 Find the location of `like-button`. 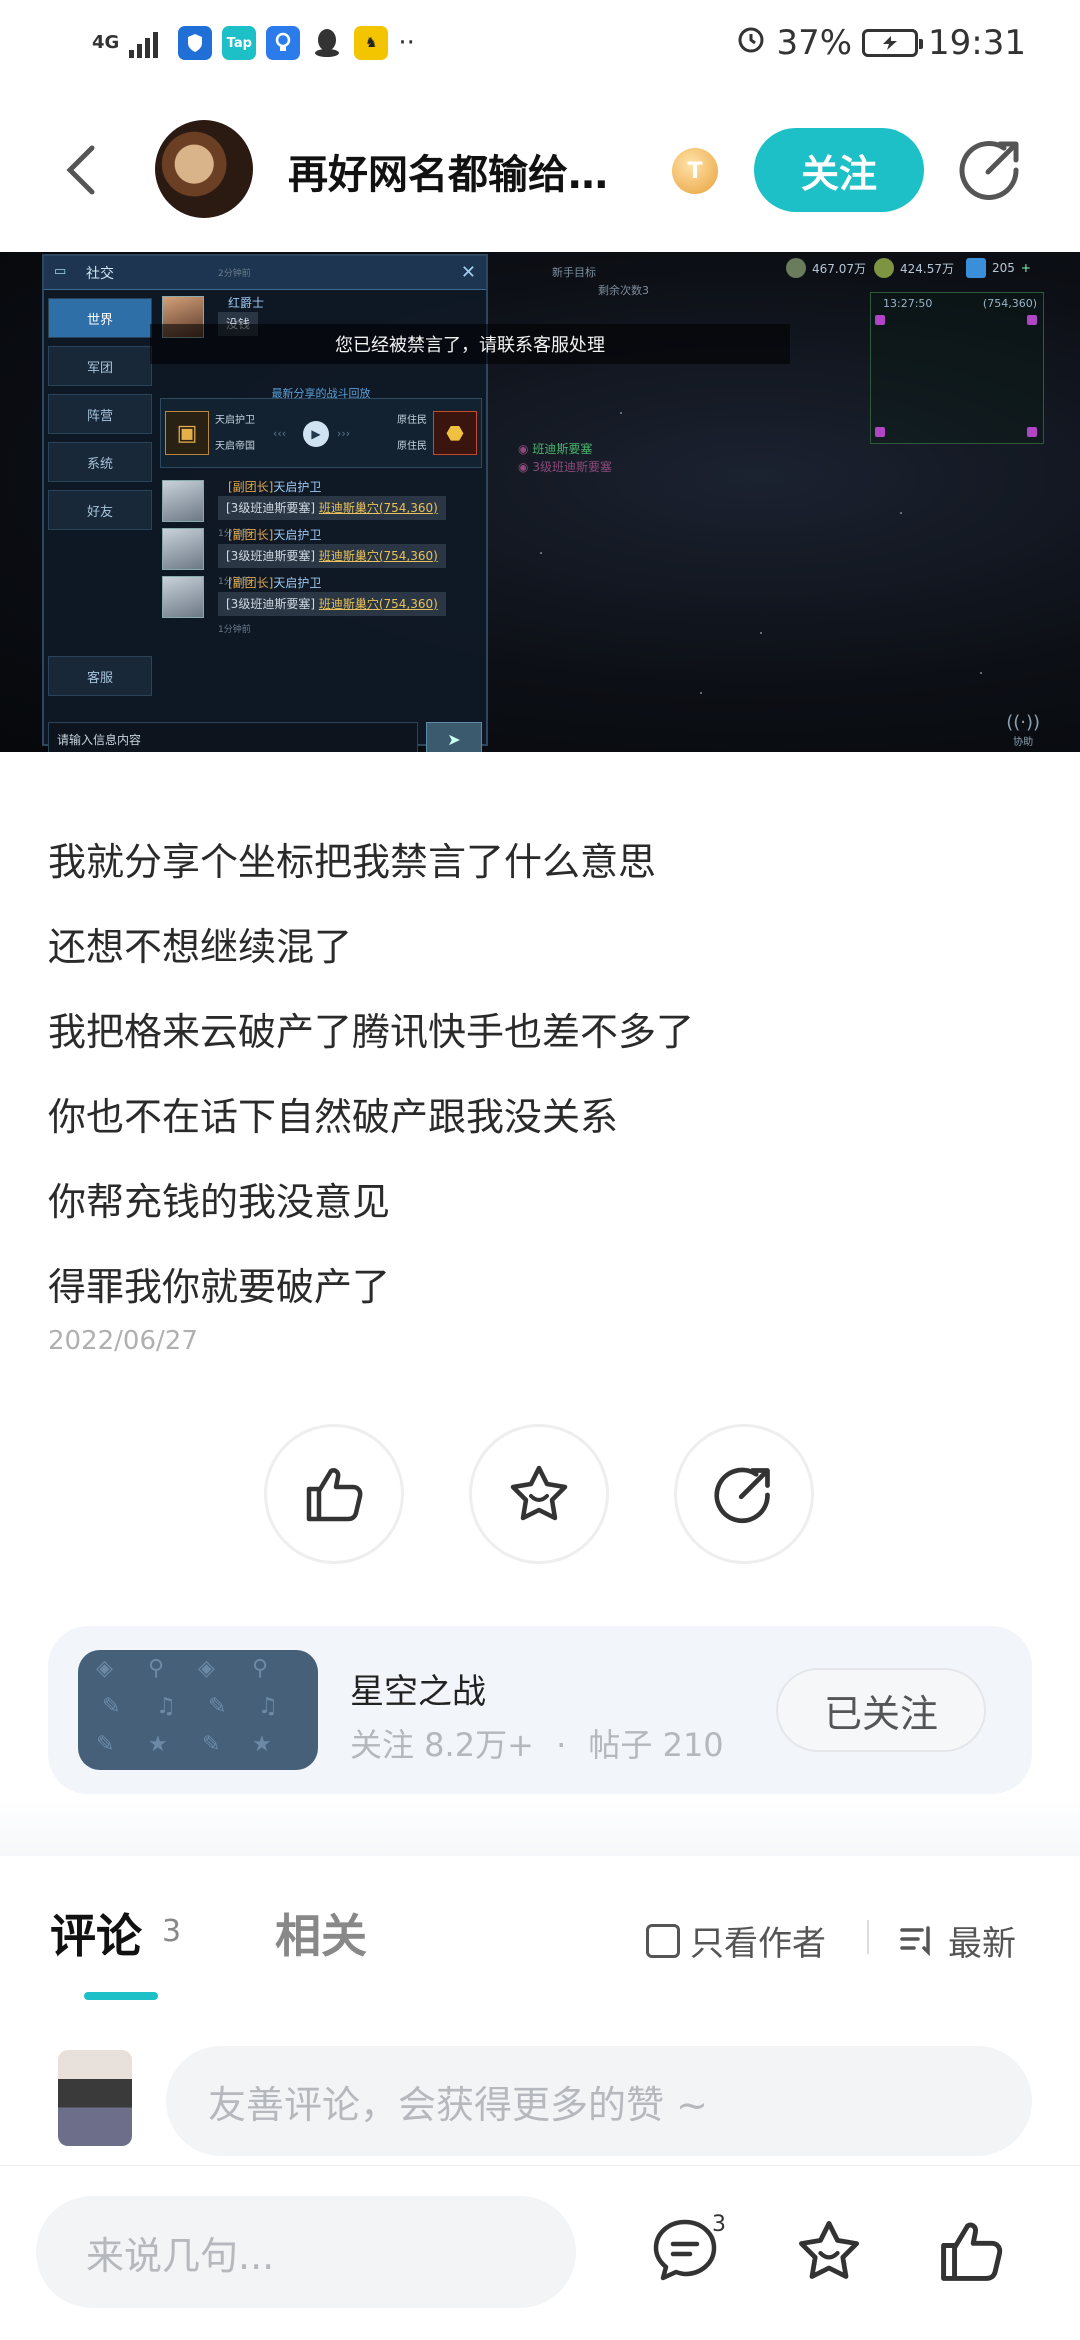

like-button is located at coordinates (334, 1494).